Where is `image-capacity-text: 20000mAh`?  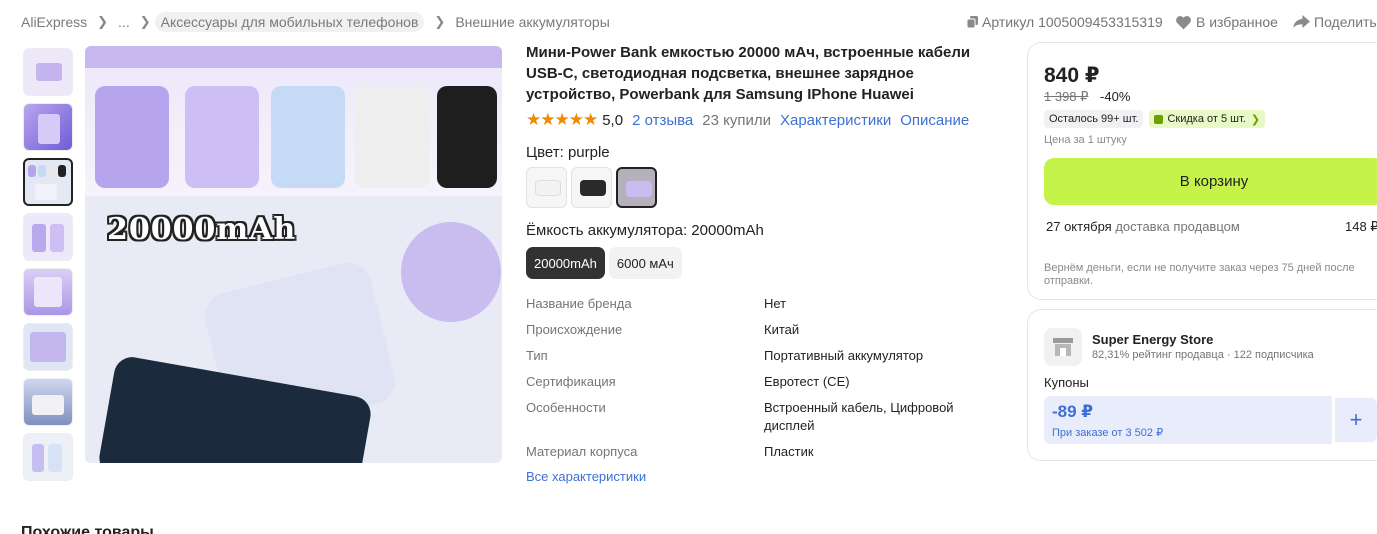 image-capacity-text: 20000mAh is located at coordinates (202, 229).